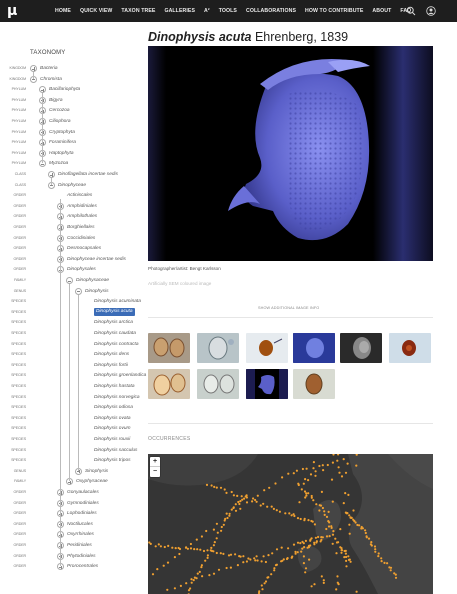 The image size is (457, 594). I want to click on taxon-name: Coccidiniales, so click(81, 238).